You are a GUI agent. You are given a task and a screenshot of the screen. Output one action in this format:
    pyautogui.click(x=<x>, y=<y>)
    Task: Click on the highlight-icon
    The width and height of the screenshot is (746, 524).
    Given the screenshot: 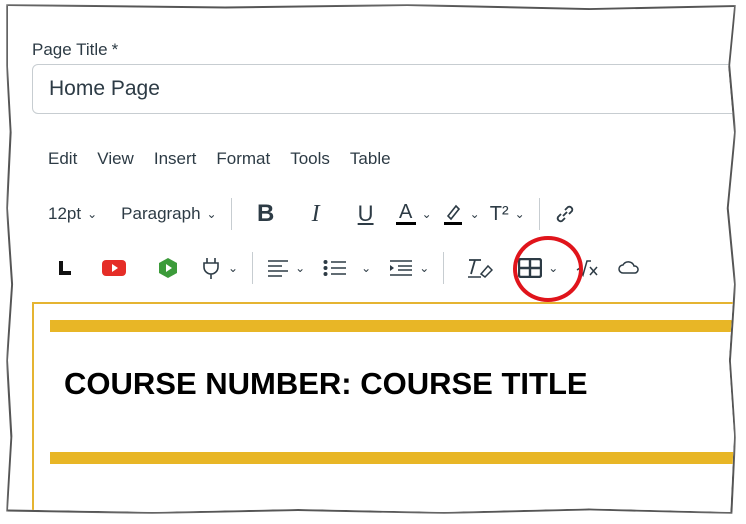 What is the action you would take?
    pyautogui.click(x=453, y=214)
    